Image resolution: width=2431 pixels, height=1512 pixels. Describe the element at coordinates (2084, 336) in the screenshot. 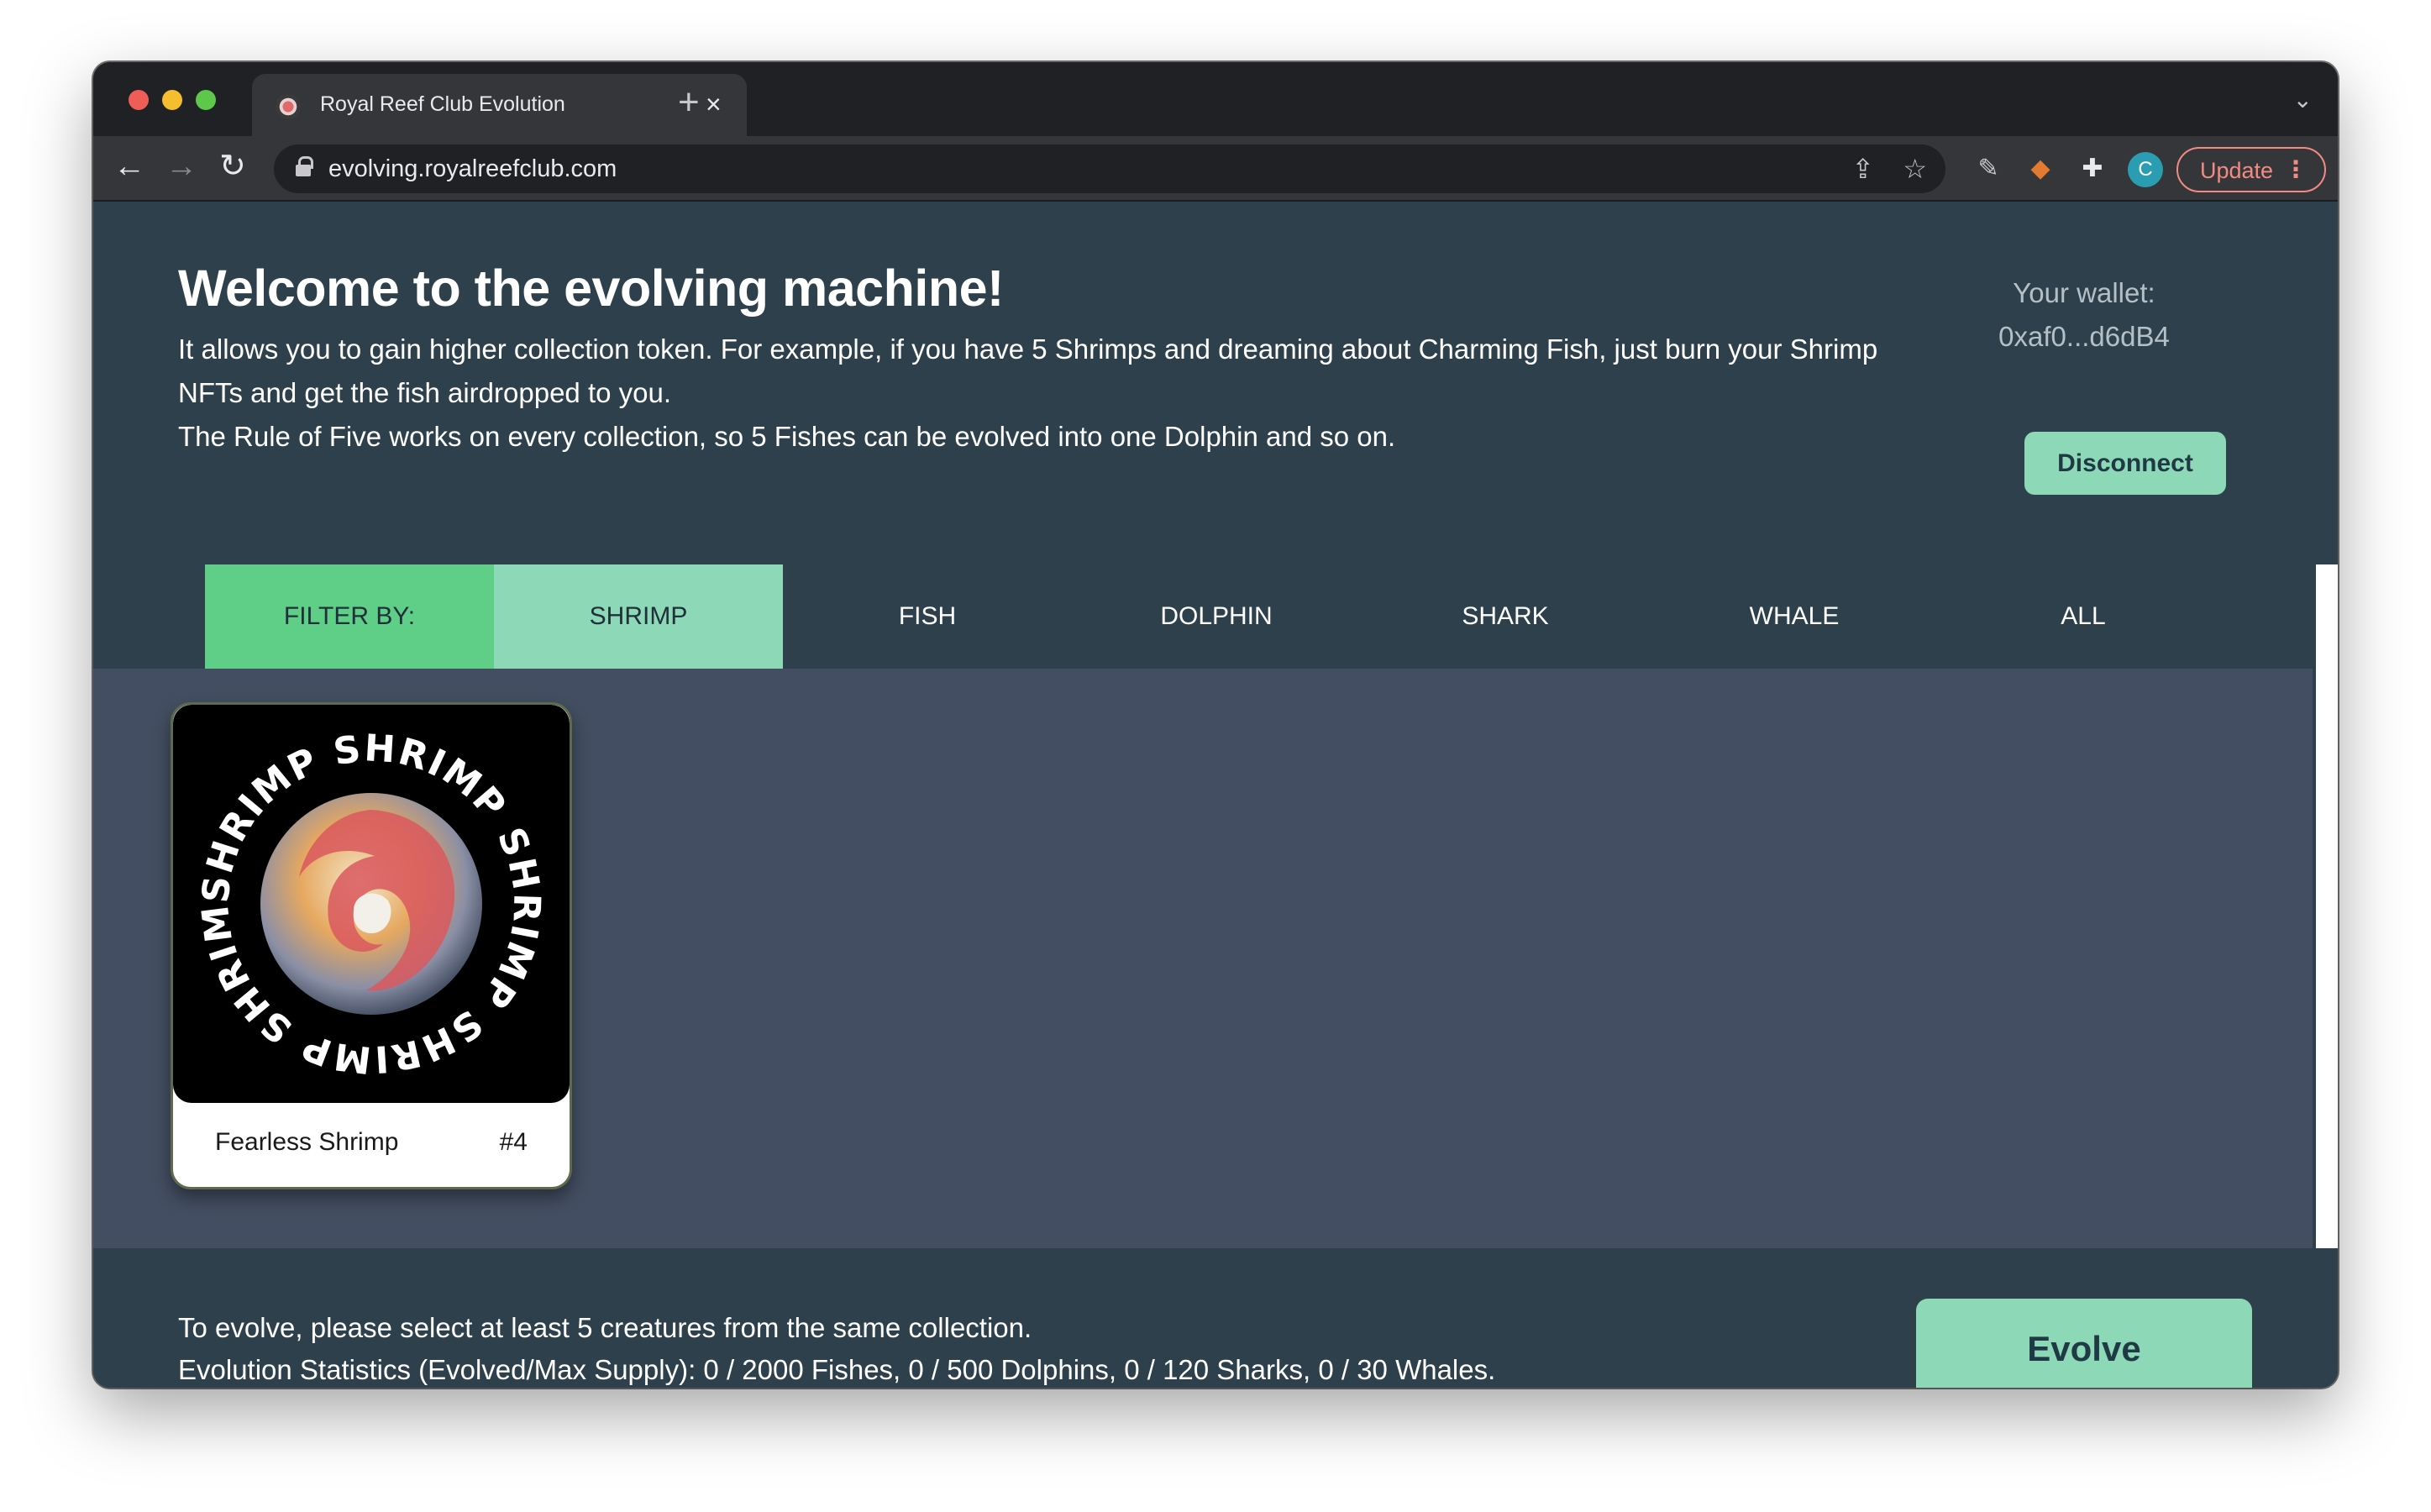

I see `wallet-address: 0xaf0...d6dB4` at that location.